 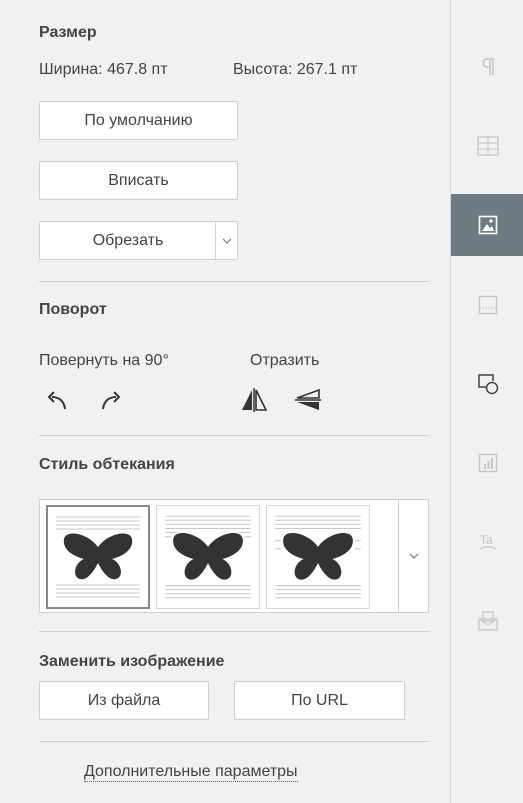 I want to click on from-file-button: Из файла, so click(x=124, y=700).